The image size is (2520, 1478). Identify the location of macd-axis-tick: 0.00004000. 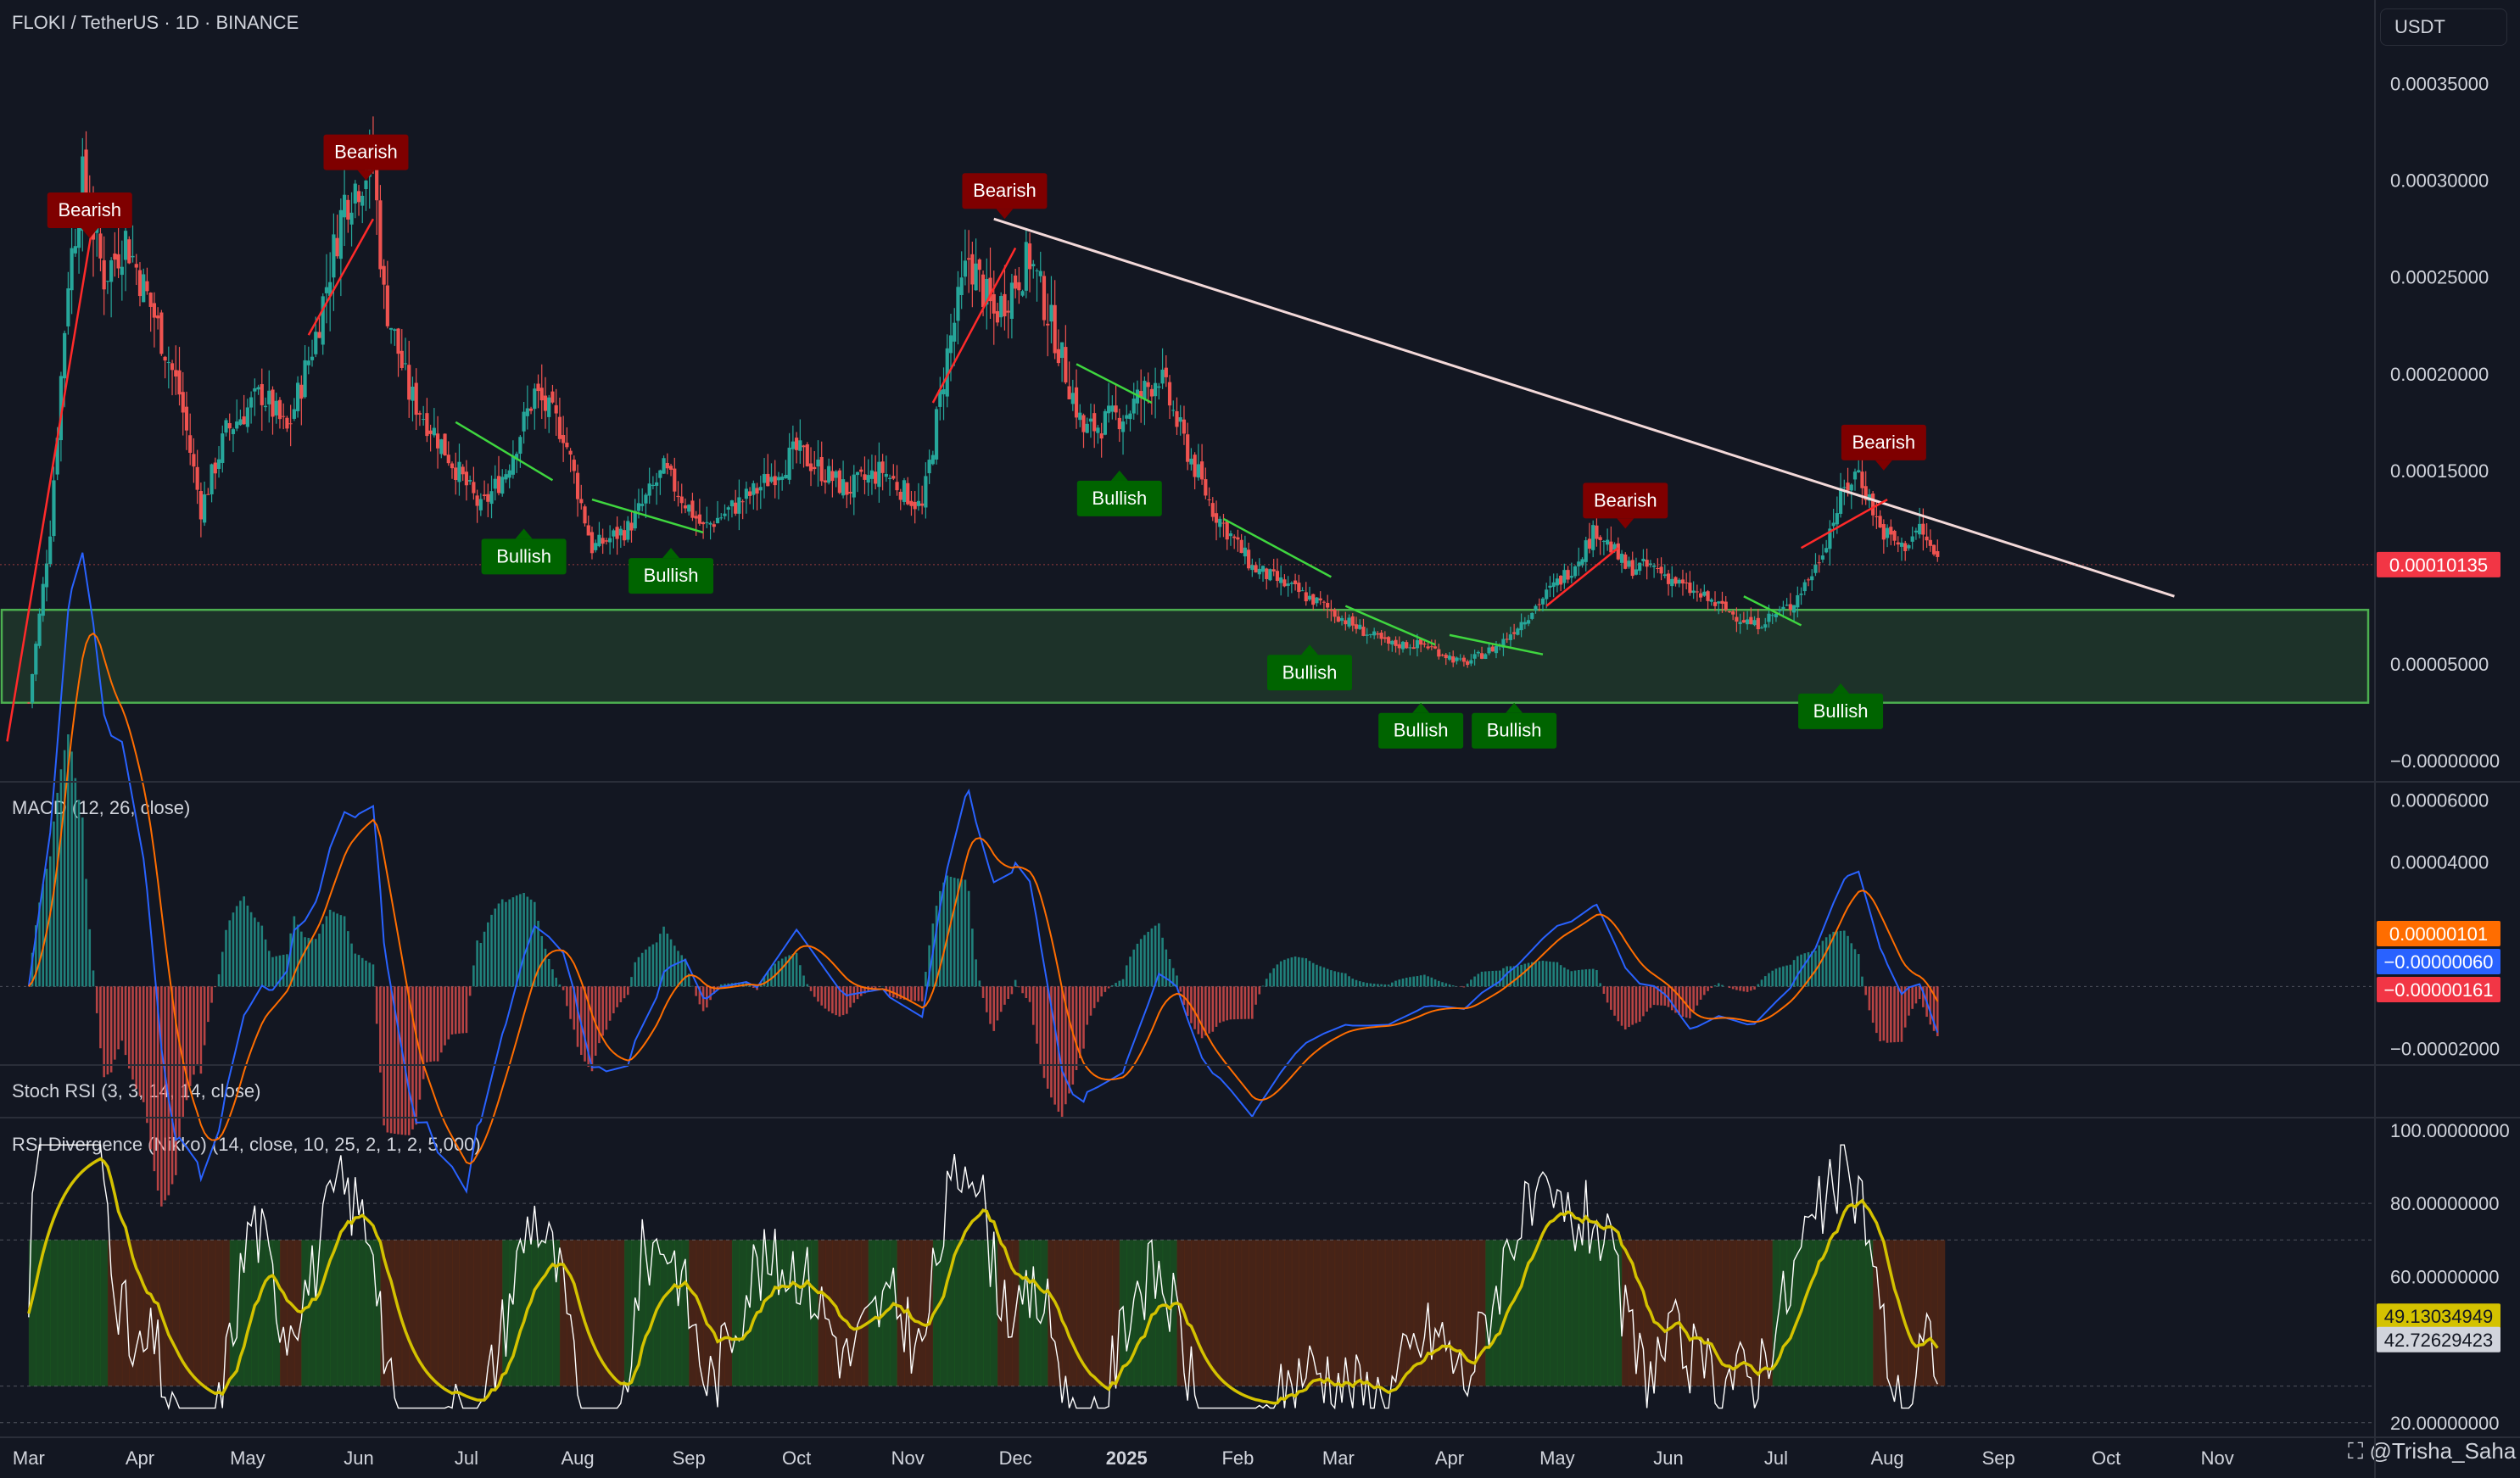
(2439, 862).